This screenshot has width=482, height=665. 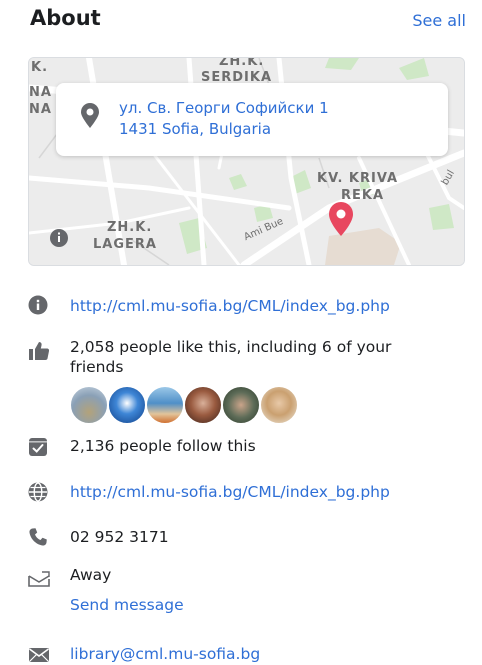 What do you see at coordinates (38, 492) in the screenshot?
I see `globe-icon` at bounding box center [38, 492].